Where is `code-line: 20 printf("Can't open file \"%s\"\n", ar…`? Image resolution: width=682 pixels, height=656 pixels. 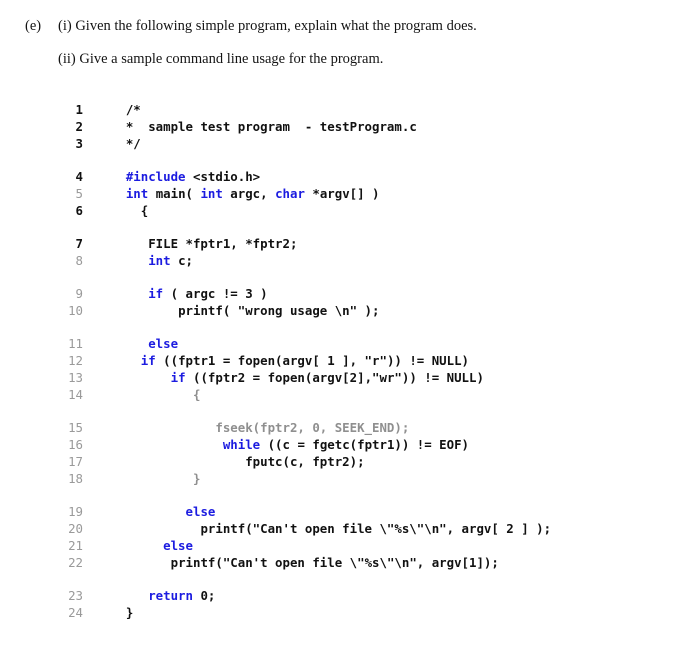
code-line: 20 printf("Can't open file \"%s\"\n", ar… is located at coordinates (341, 528).